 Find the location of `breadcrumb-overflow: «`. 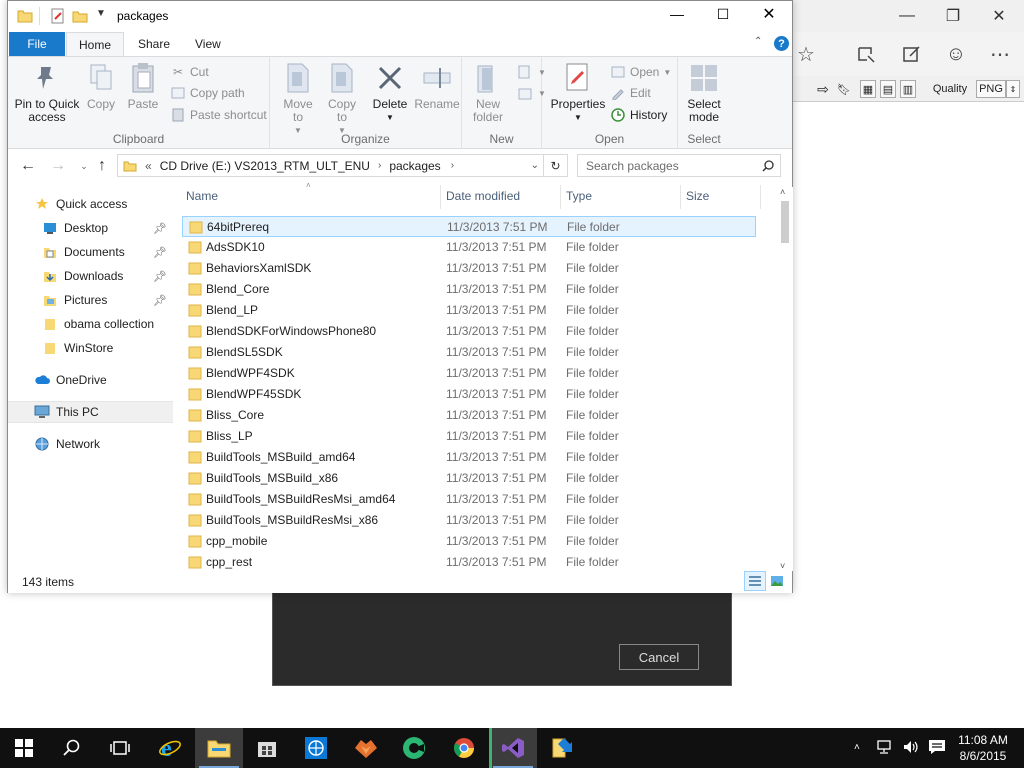

breadcrumb-overflow: « is located at coordinates (148, 166).